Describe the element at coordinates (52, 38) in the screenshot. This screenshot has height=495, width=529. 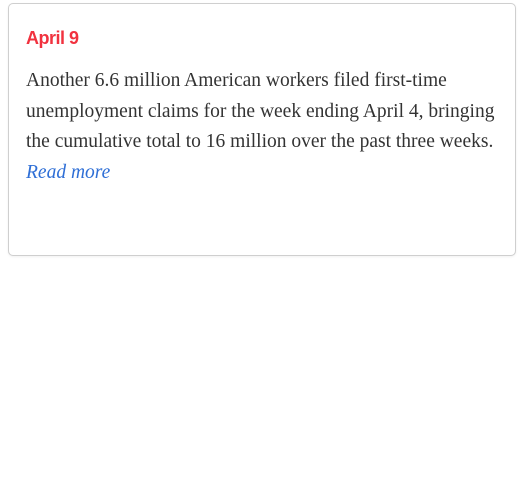
I see `update-date: April 9` at that location.